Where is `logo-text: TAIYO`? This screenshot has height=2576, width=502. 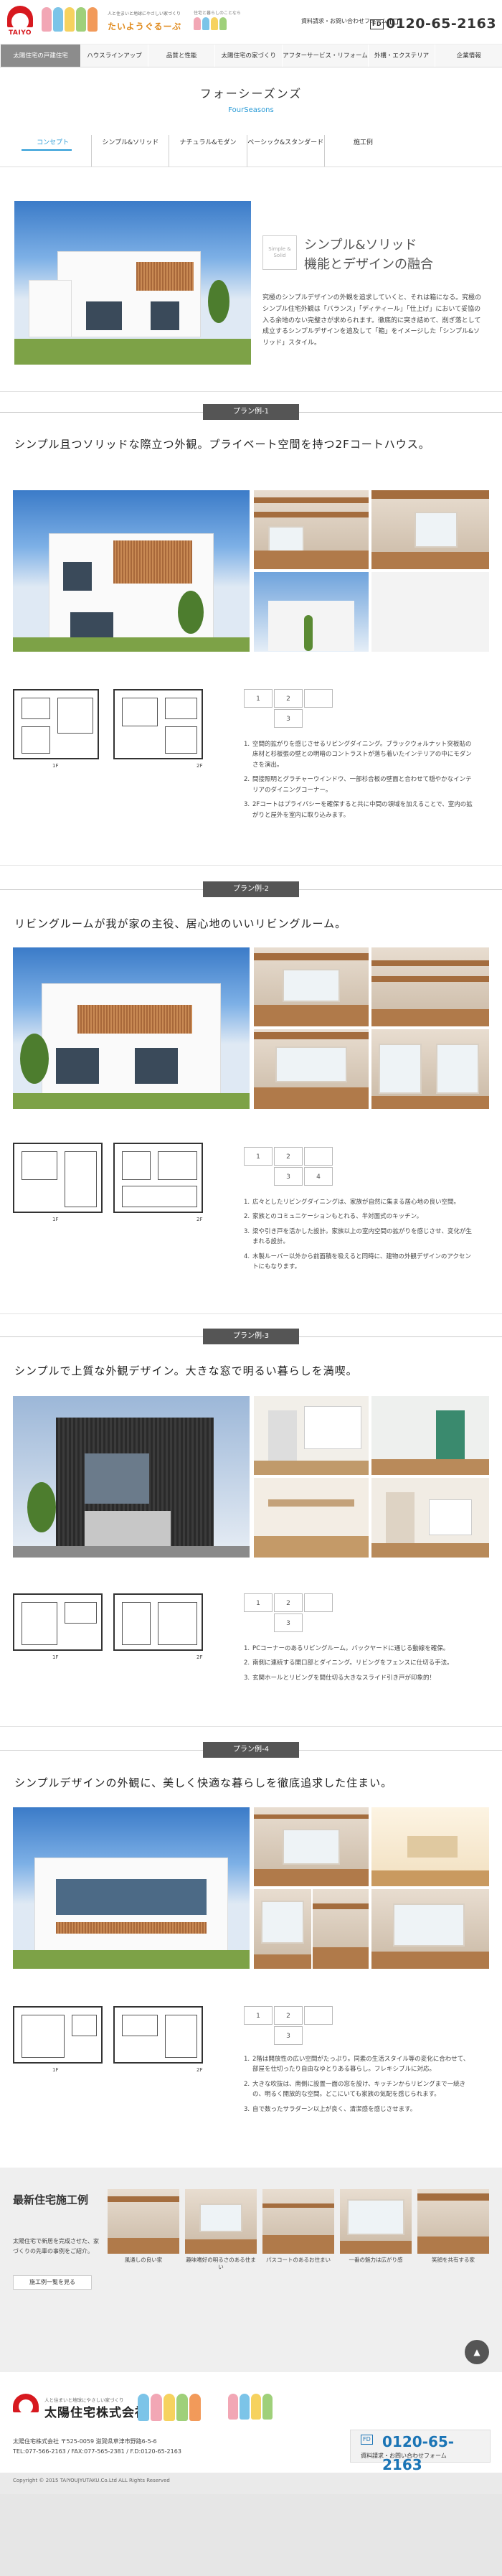
logo-text: TAIYO is located at coordinates (20, 33).